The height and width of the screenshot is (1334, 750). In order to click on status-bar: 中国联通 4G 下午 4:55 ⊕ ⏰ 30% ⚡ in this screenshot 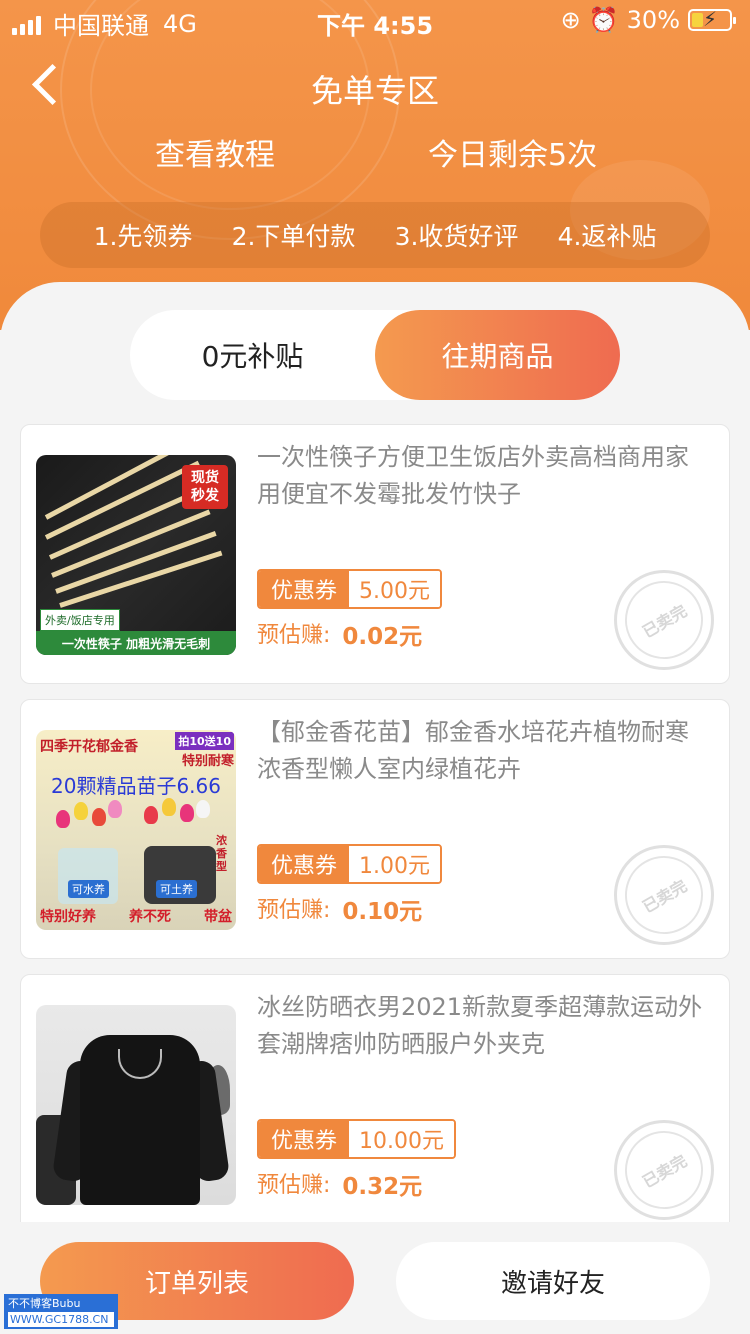, I will do `click(375, 20)`.